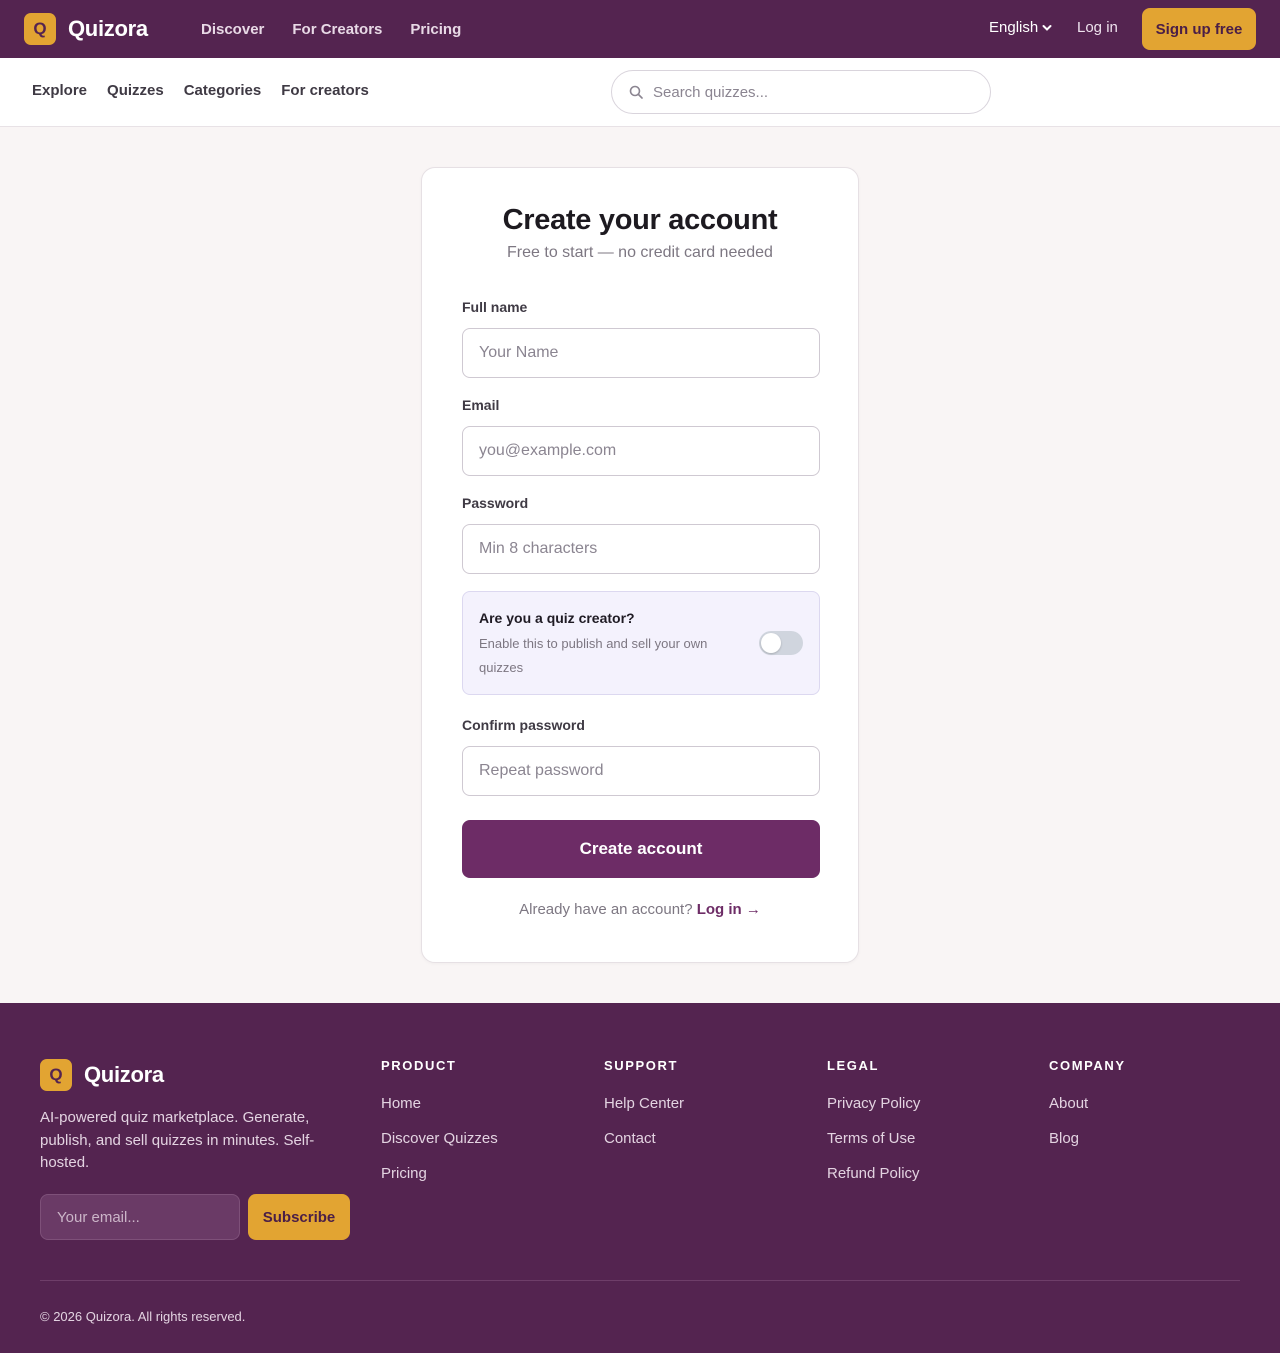 Image resolution: width=1280 pixels, height=1353 pixels. Describe the element at coordinates (135, 90) in the screenshot. I see `subnav-quizzes: Quizzes` at that location.